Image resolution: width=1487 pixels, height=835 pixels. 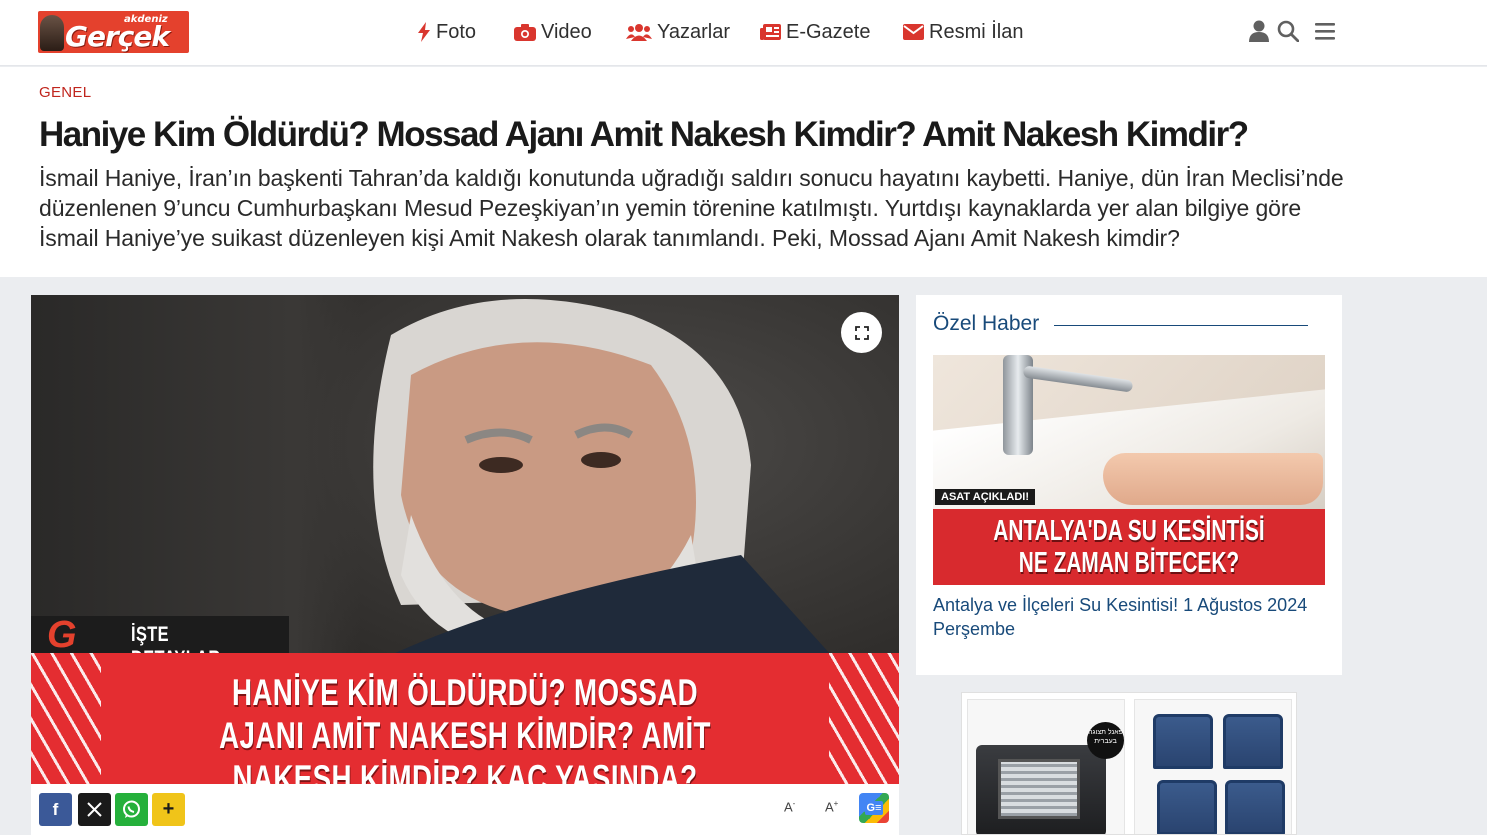 I want to click on font-decrease-label: A, so click(x=788, y=807).